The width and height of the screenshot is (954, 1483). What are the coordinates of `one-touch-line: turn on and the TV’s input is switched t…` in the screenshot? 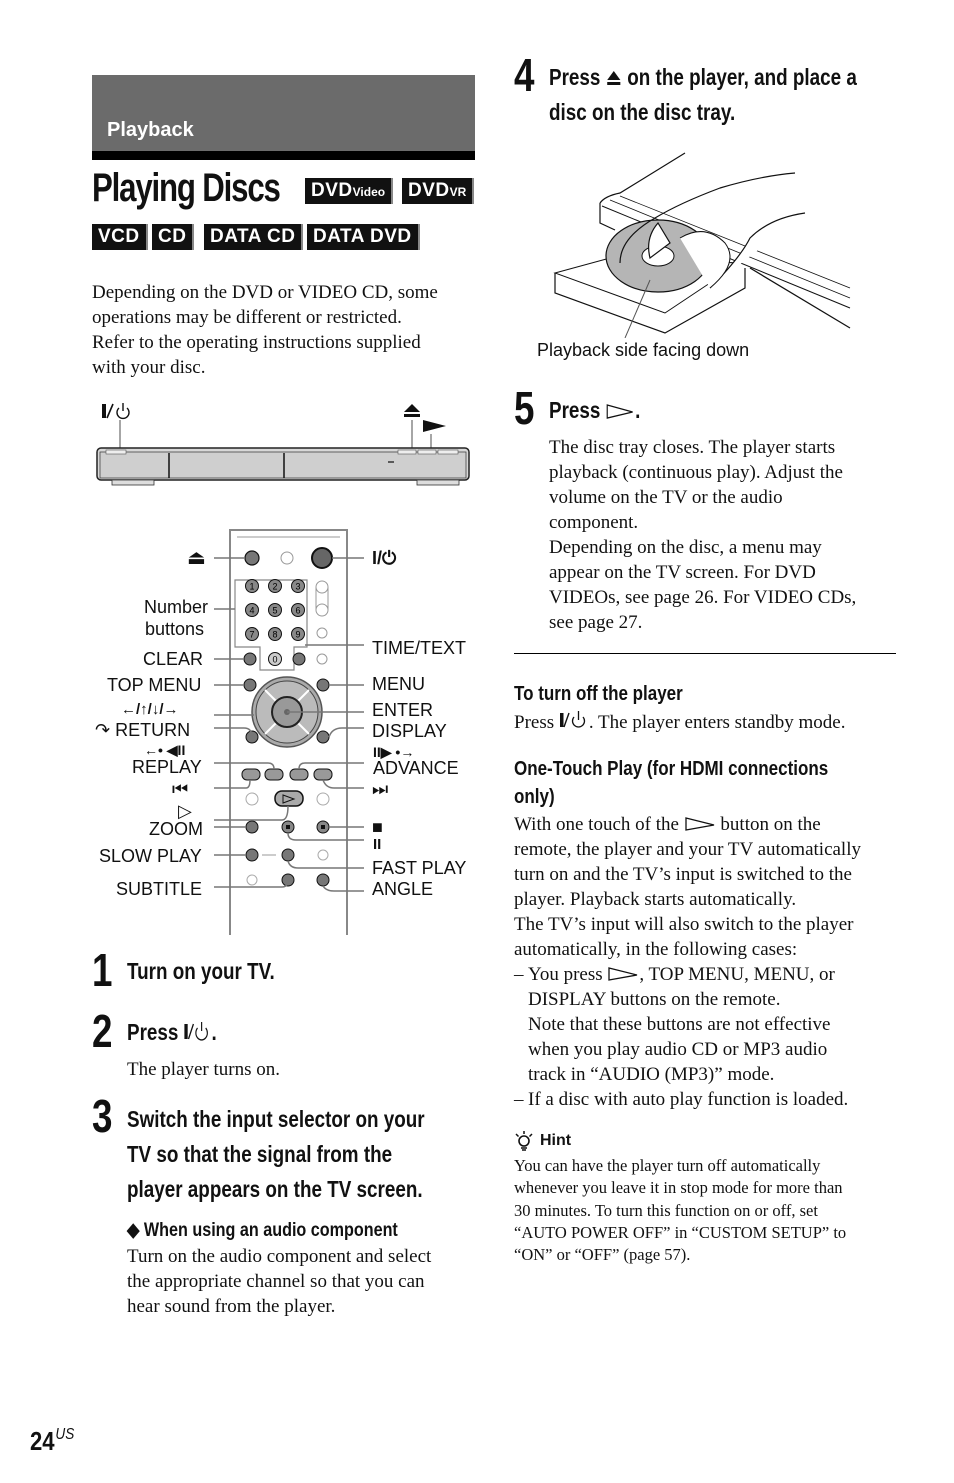 It's located at (683, 874).